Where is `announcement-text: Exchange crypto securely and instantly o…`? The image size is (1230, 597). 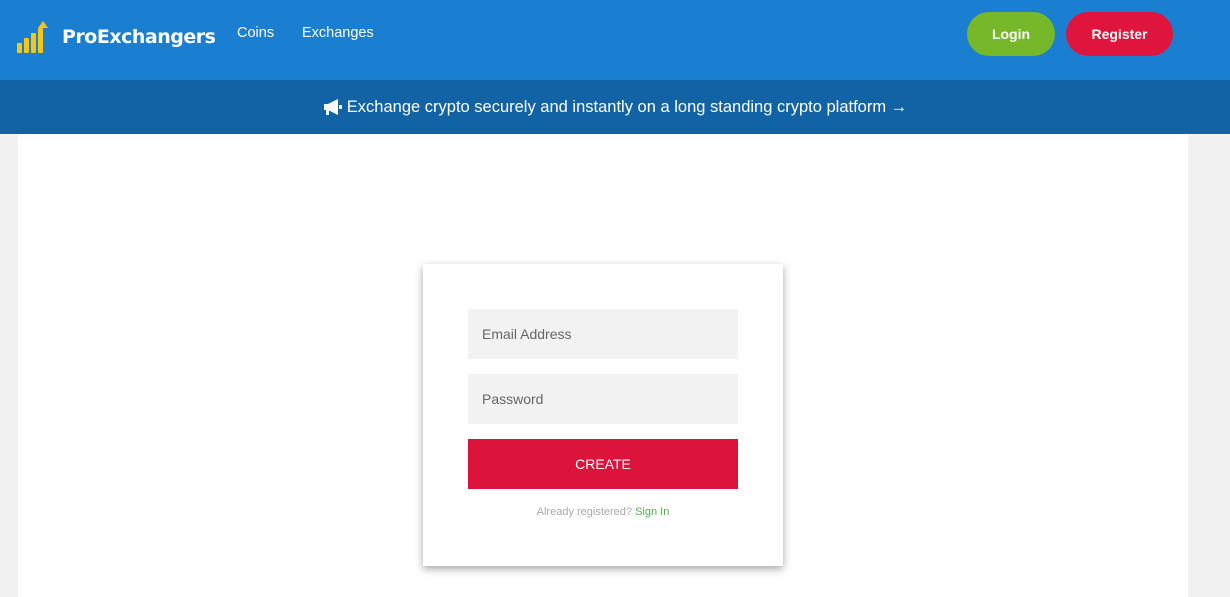 announcement-text: Exchange crypto securely and instantly o… is located at coordinates (627, 106).